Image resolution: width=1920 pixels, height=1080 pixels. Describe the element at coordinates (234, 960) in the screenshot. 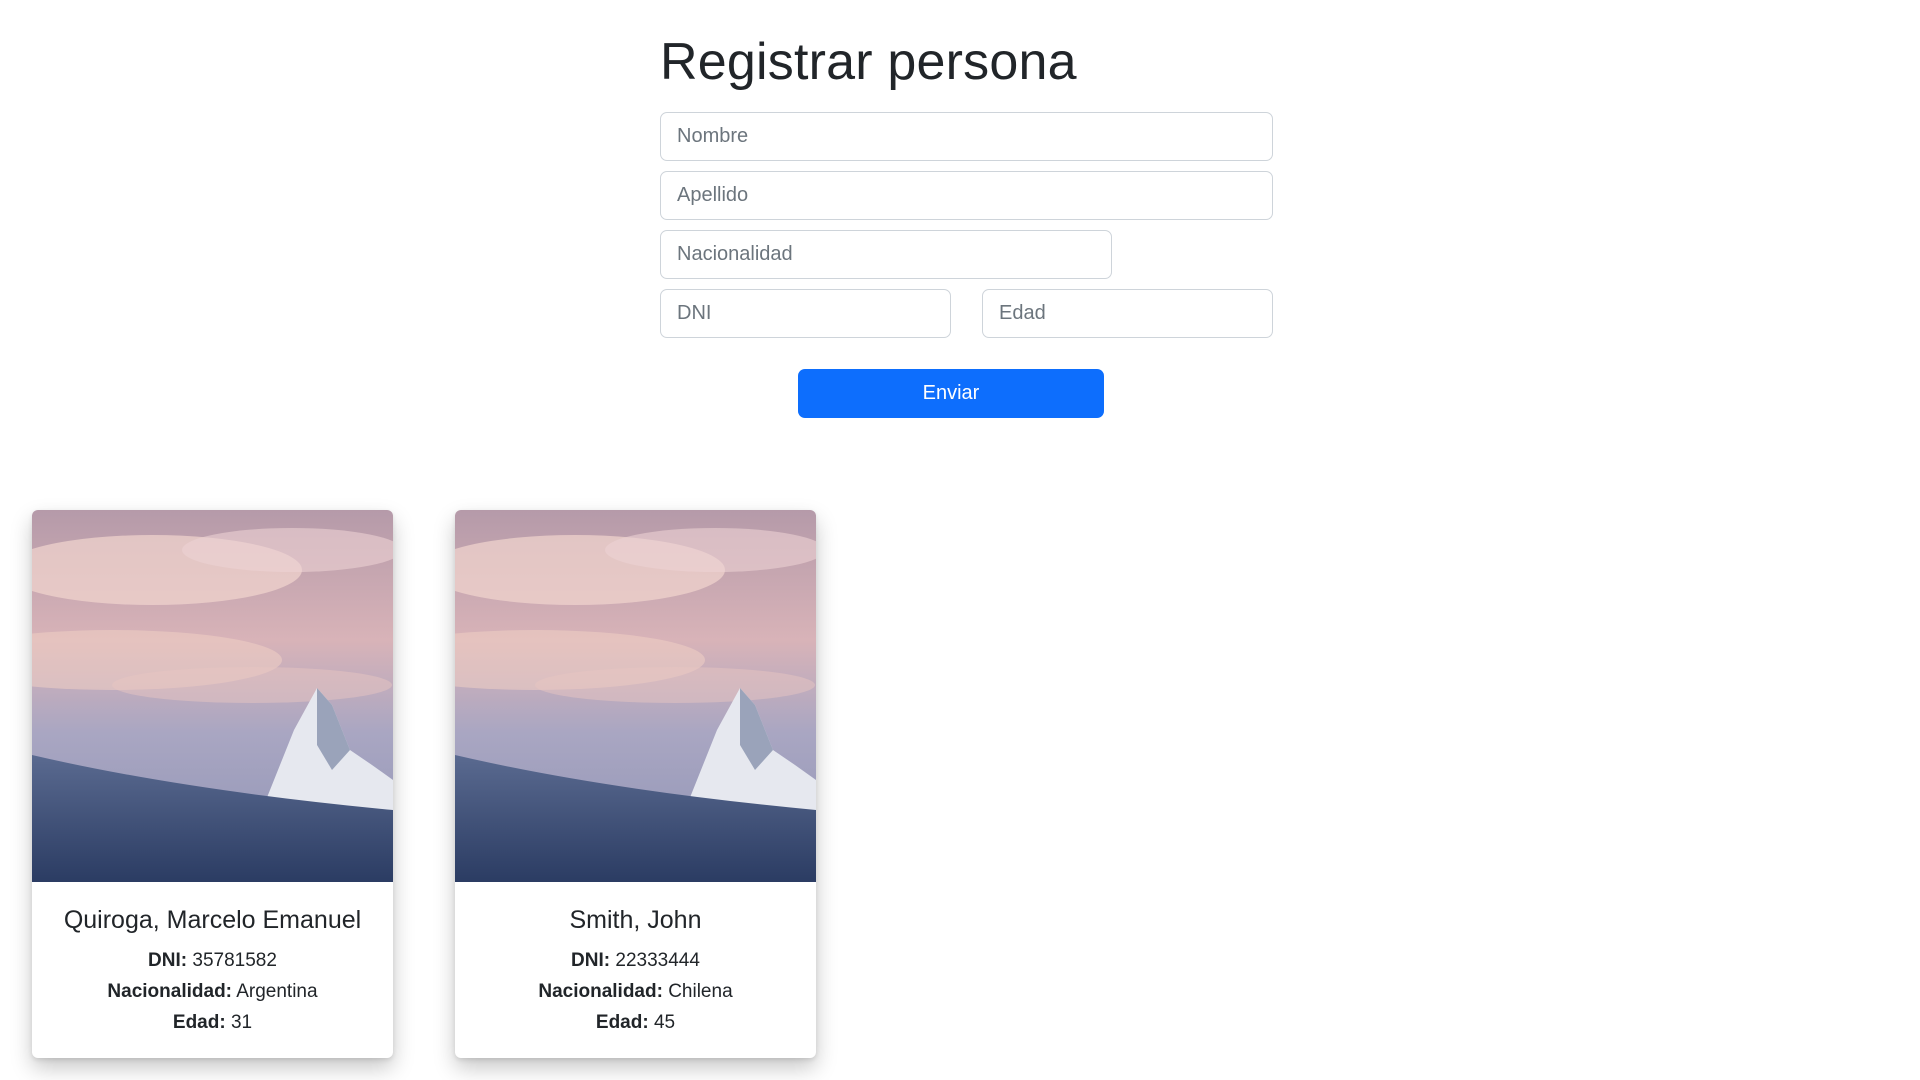

I see `dni-value: 35781582` at that location.